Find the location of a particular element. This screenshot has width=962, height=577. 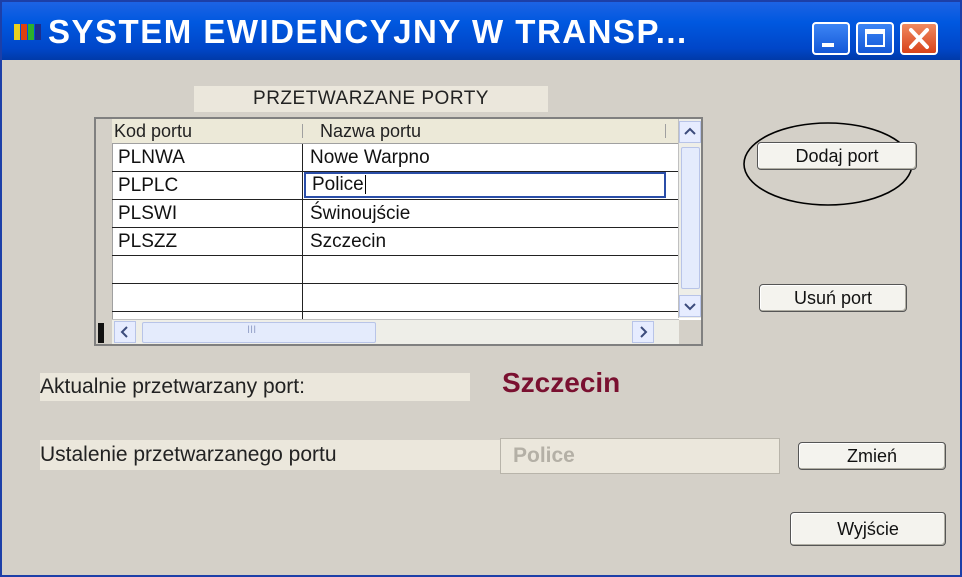

vertical-scroll-thumb is located at coordinates (690, 218).